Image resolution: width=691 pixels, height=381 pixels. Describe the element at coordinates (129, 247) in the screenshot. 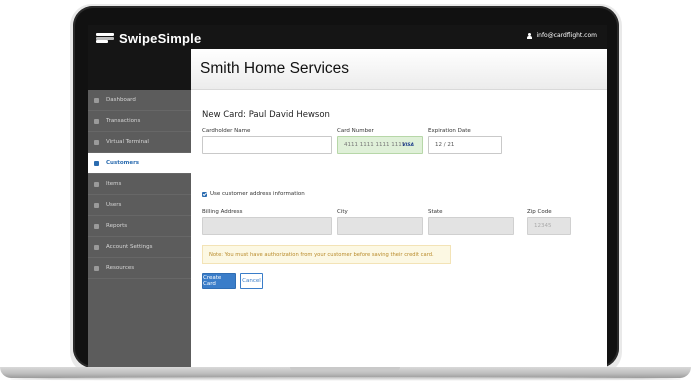

I see `sidebar-item-label: Account Settings` at that location.